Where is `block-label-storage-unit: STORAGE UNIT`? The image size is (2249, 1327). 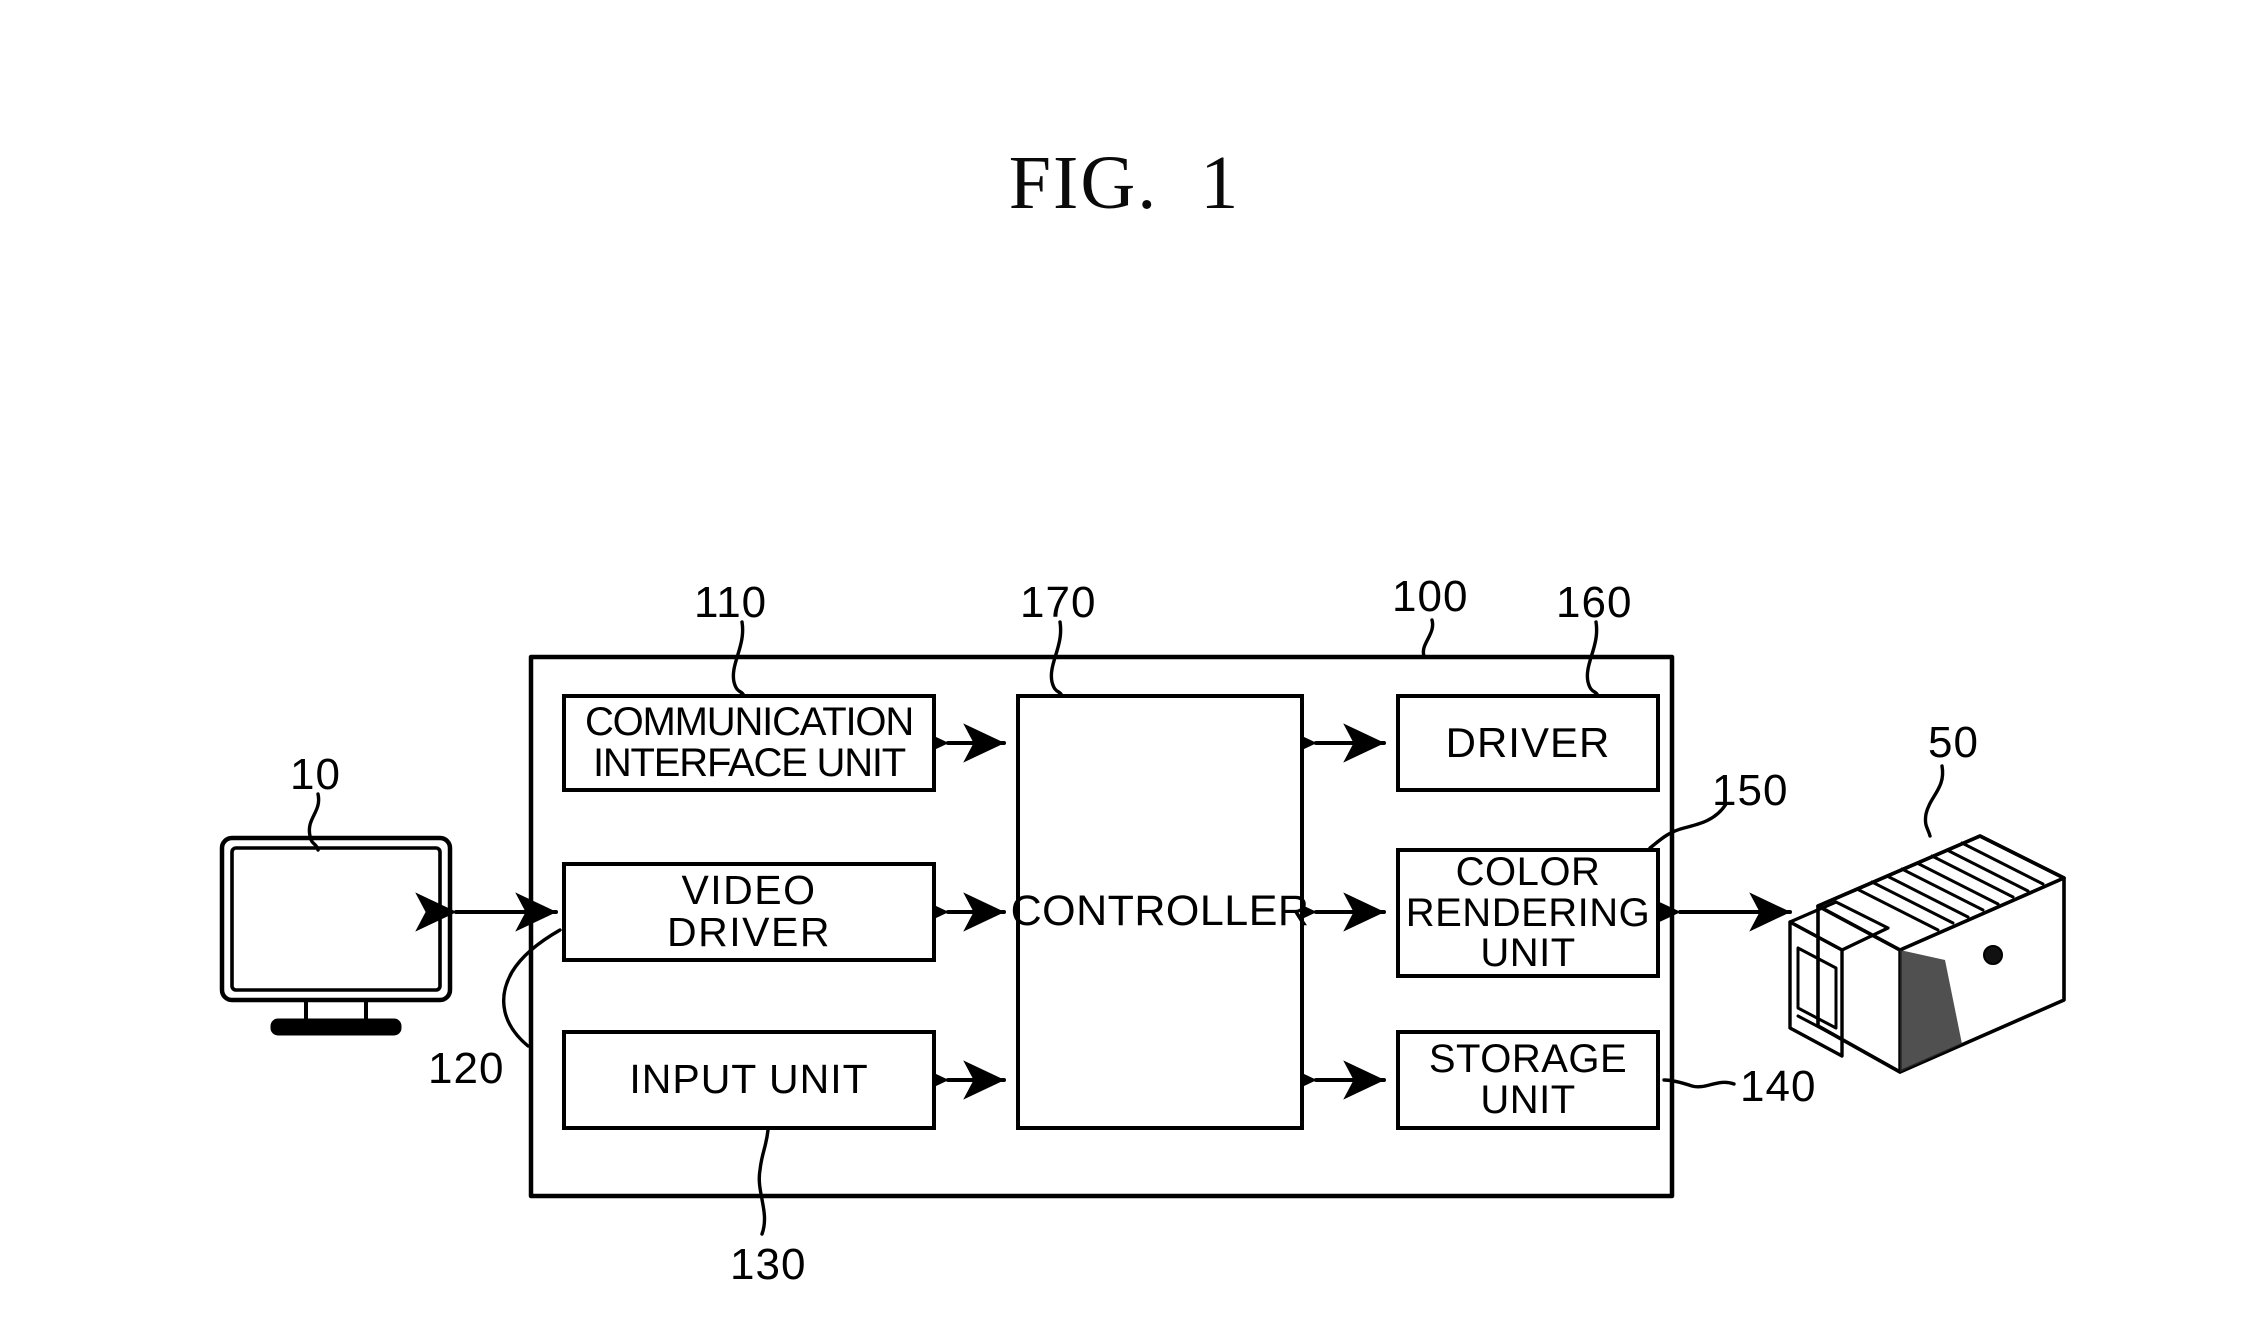 block-label-storage-unit: STORAGE UNIT is located at coordinates (1528, 1079).